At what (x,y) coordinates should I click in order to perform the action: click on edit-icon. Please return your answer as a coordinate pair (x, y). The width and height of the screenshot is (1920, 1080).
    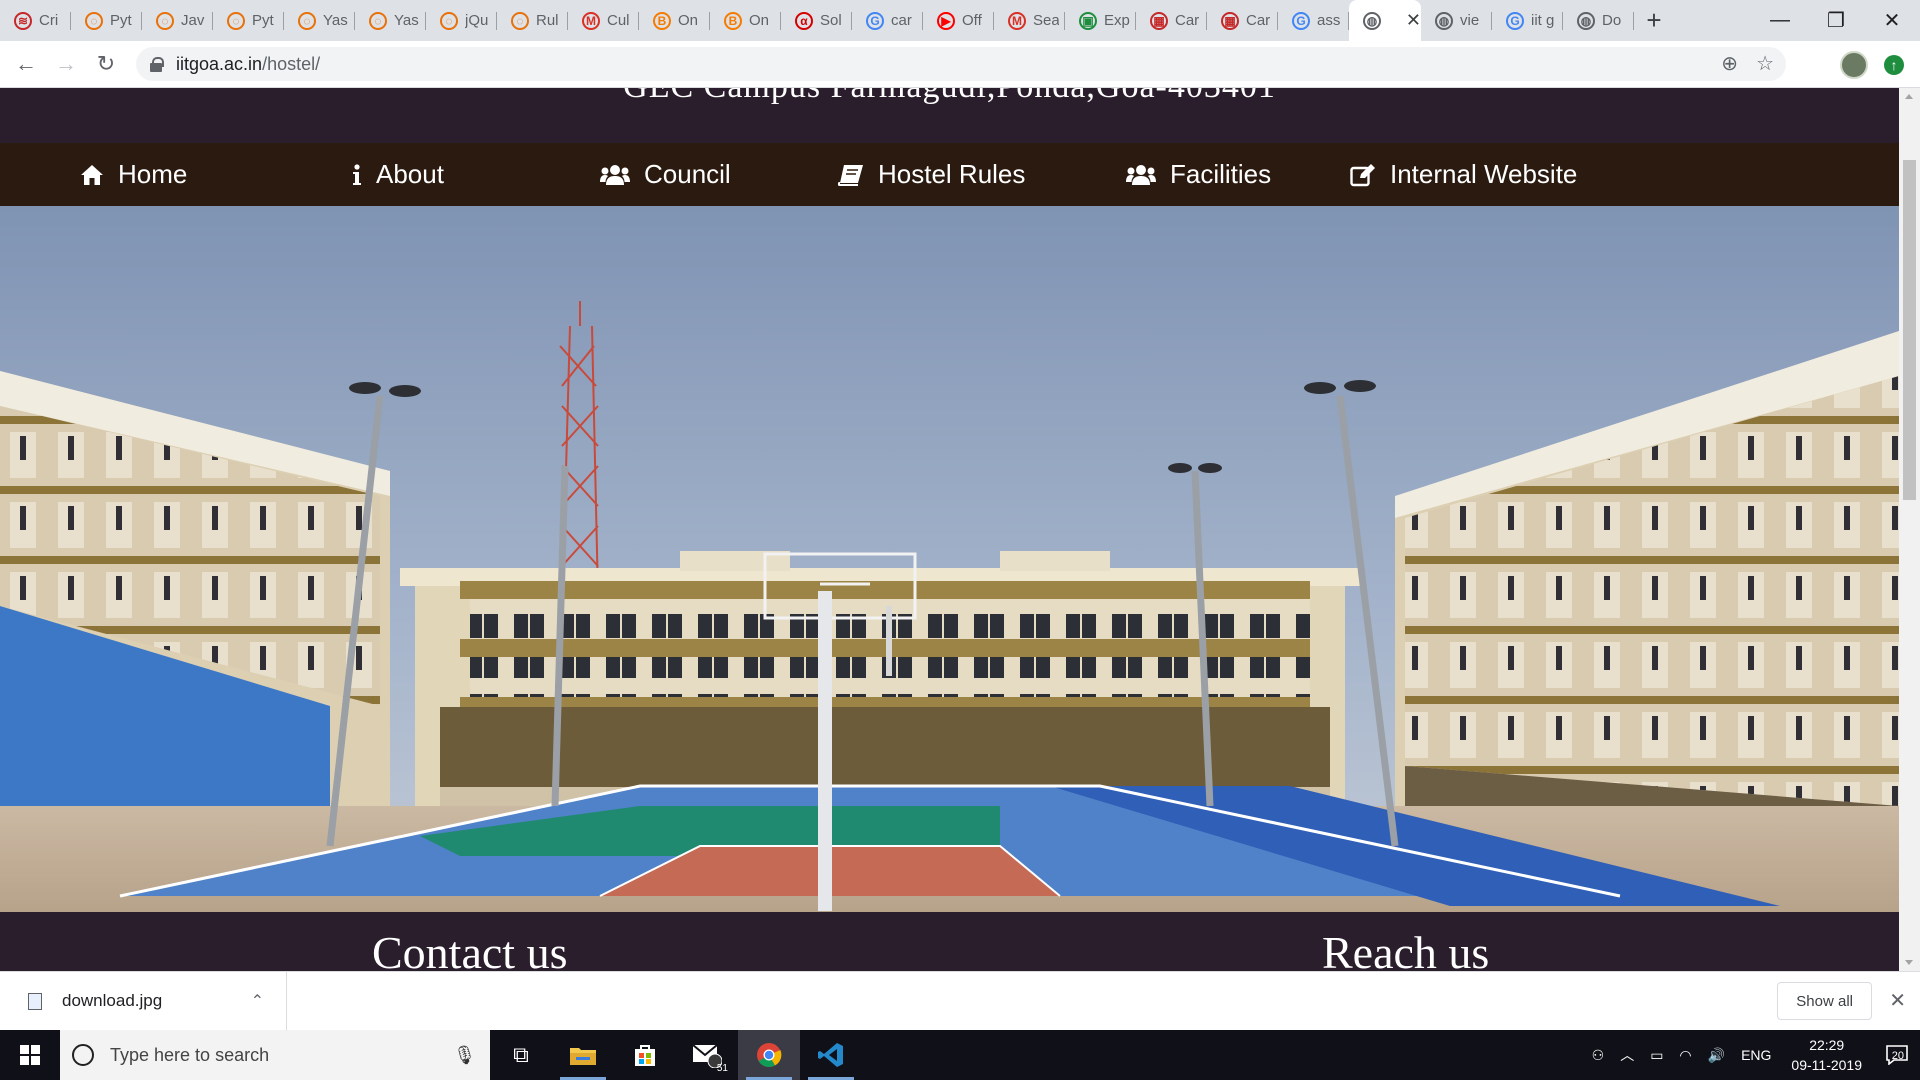
    Looking at the image, I should click on (1363, 175).